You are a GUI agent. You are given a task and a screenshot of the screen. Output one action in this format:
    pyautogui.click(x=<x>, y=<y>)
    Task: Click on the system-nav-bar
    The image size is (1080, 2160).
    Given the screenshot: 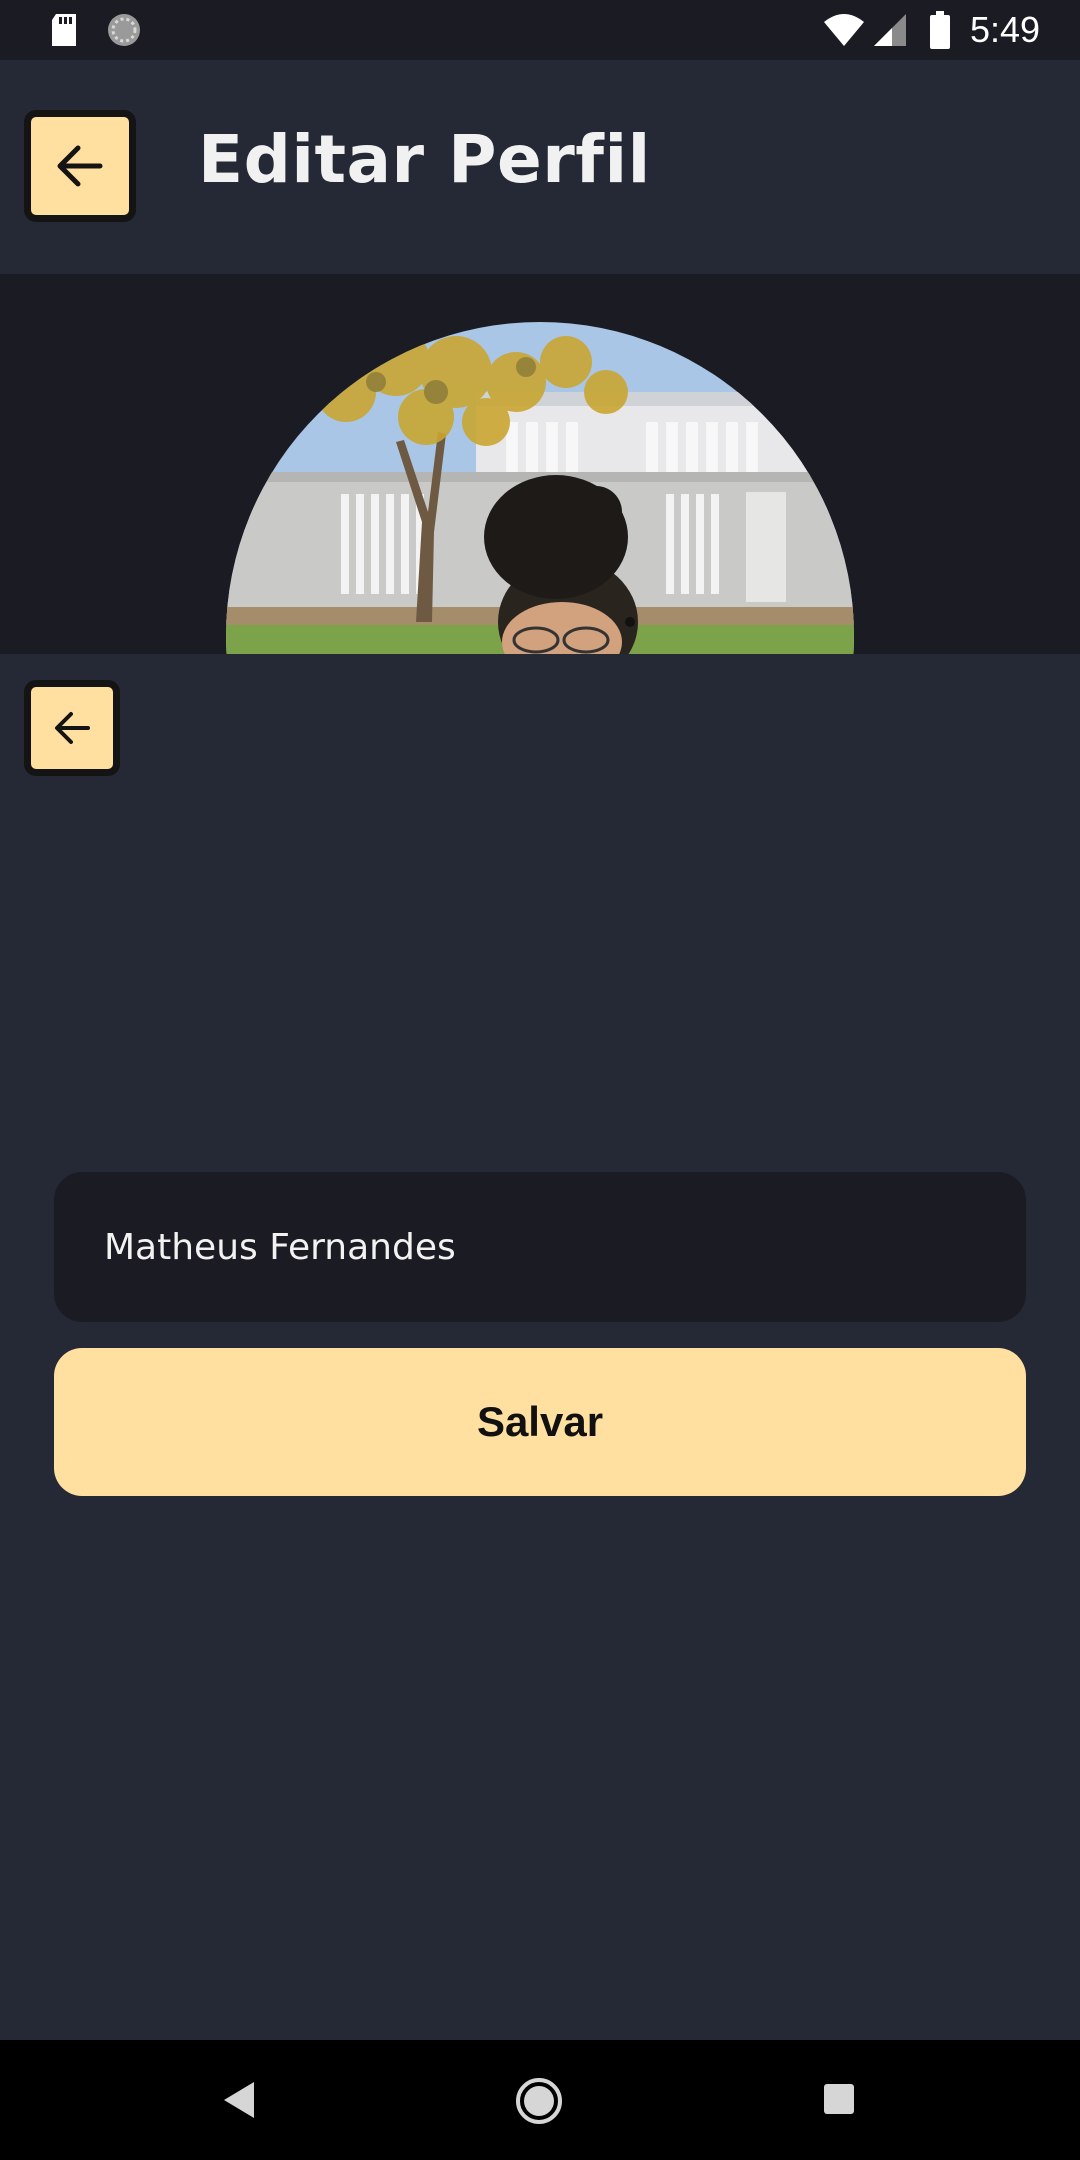 What is the action you would take?
    pyautogui.click(x=540, y=2100)
    